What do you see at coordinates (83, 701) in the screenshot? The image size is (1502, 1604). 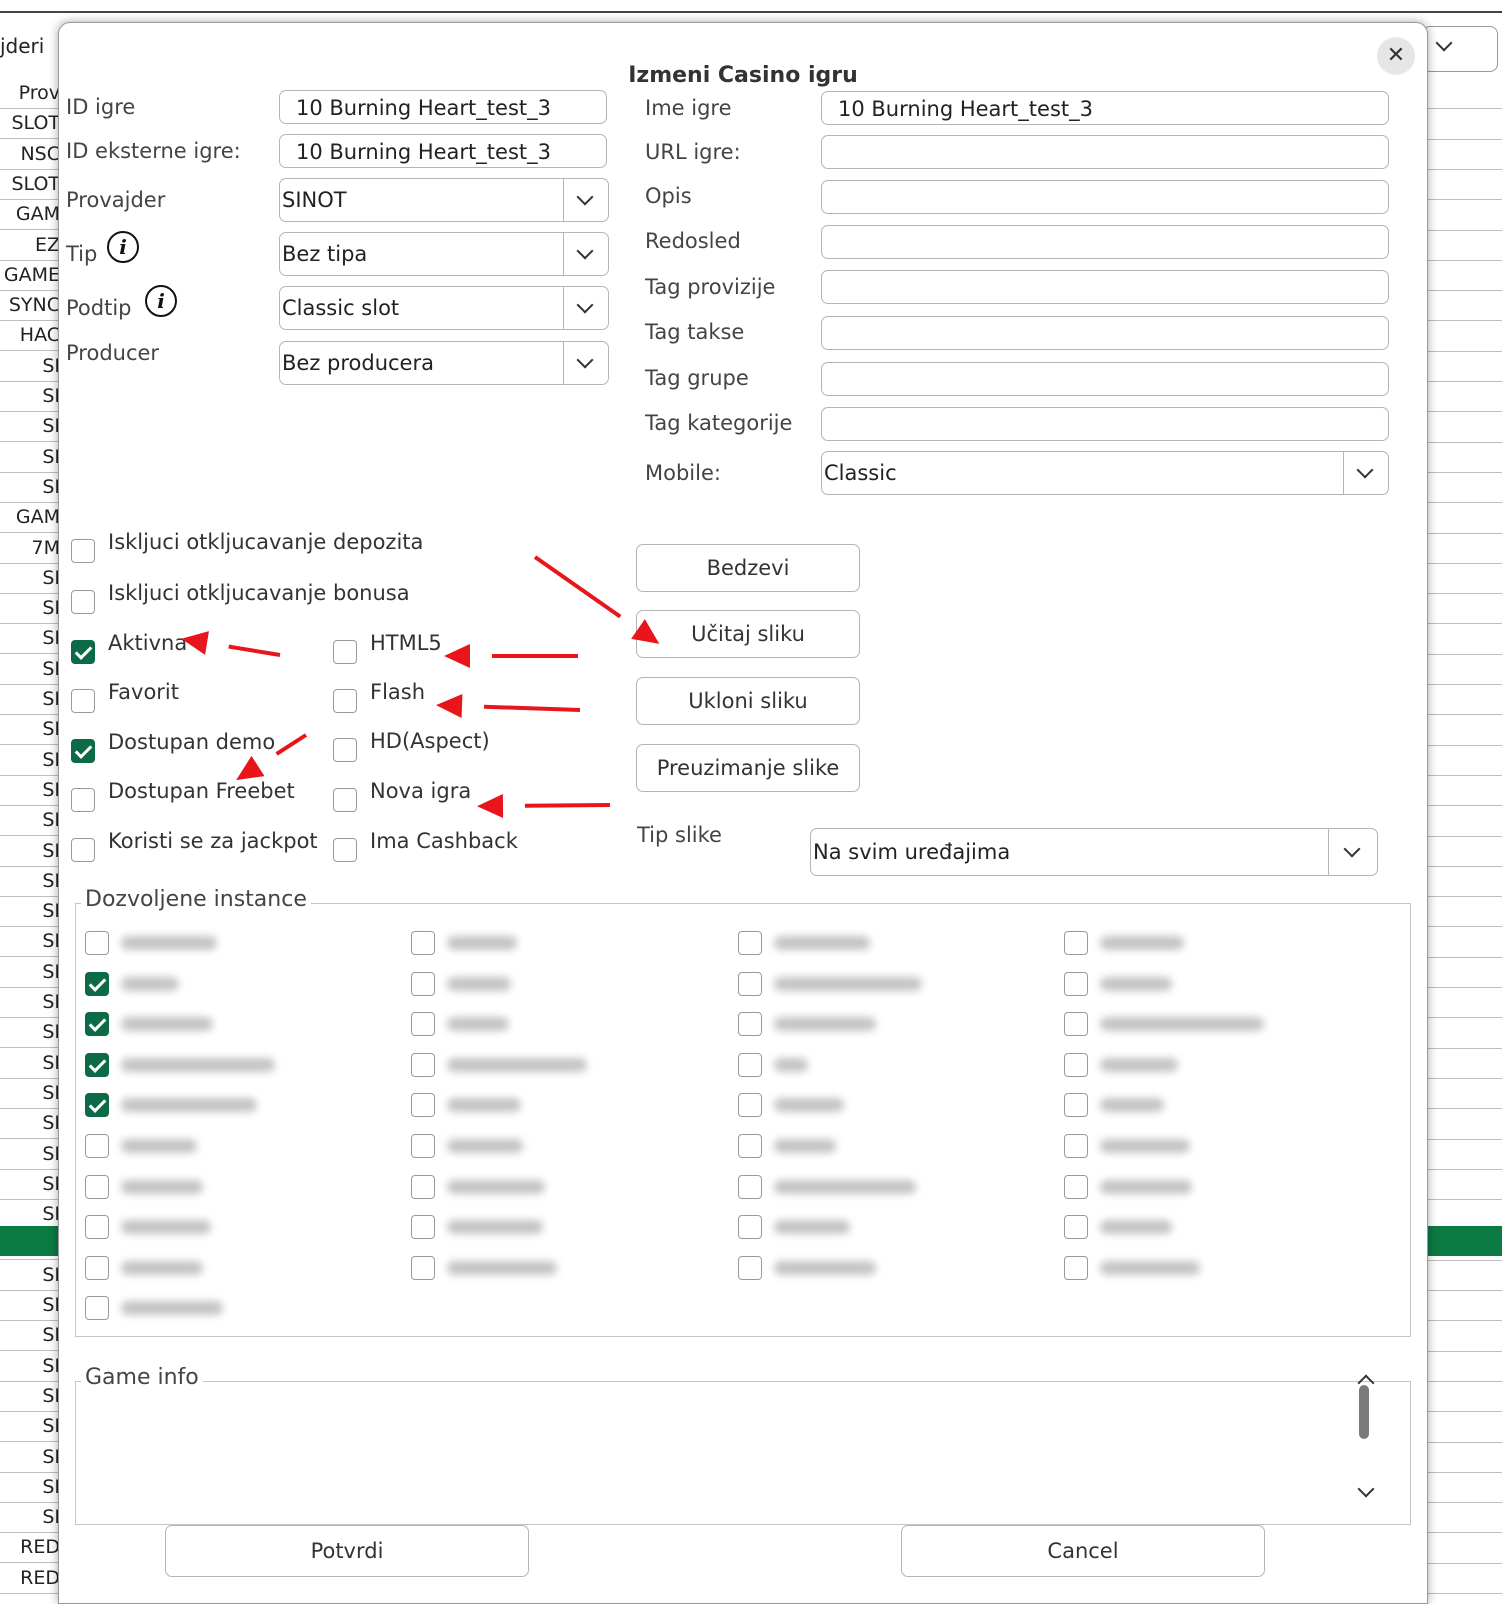 I see `favorit-checkbox` at bounding box center [83, 701].